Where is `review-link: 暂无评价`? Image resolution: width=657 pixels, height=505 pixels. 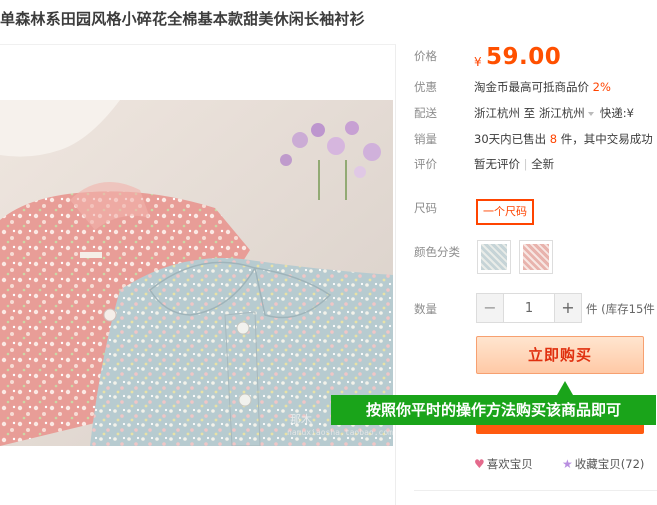 review-link: 暂无评价 is located at coordinates (497, 164).